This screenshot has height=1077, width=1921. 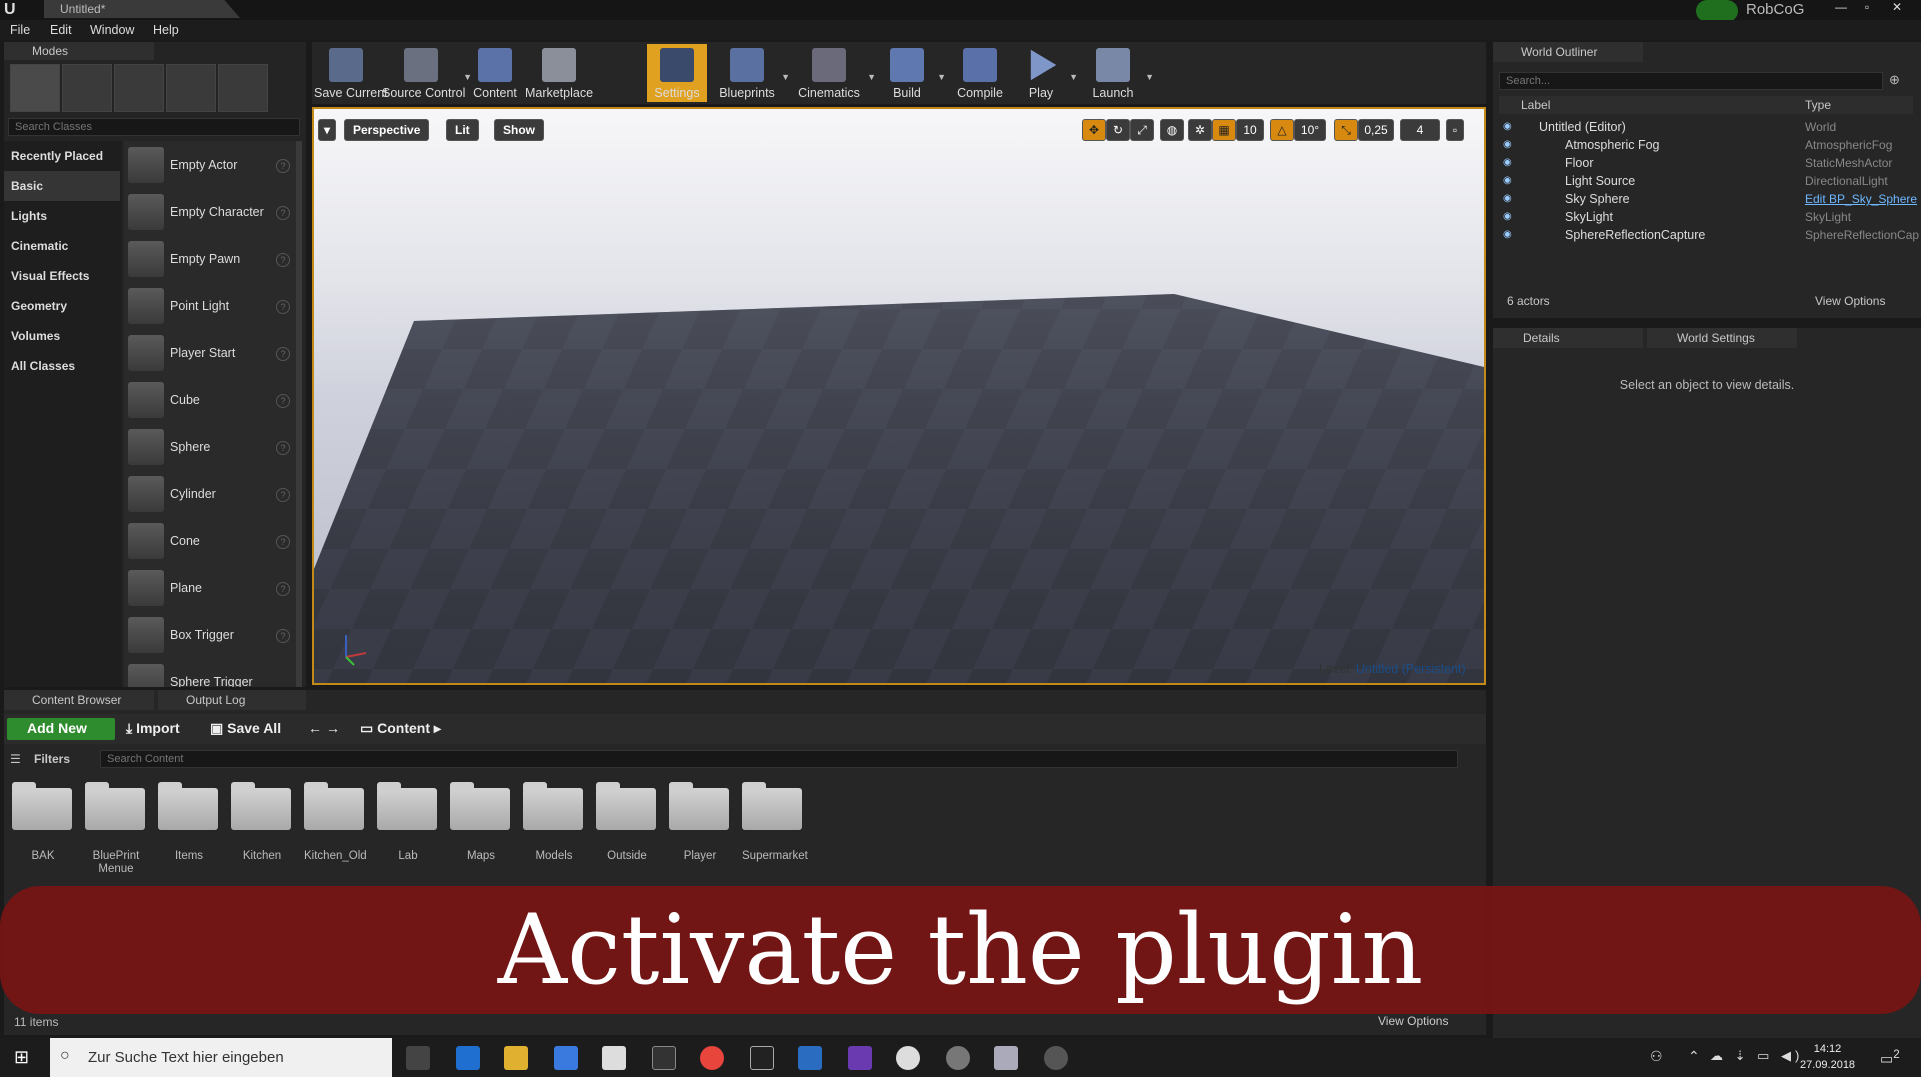 What do you see at coordinates (762, 1058) in the screenshot?
I see `epic-games-icon` at bounding box center [762, 1058].